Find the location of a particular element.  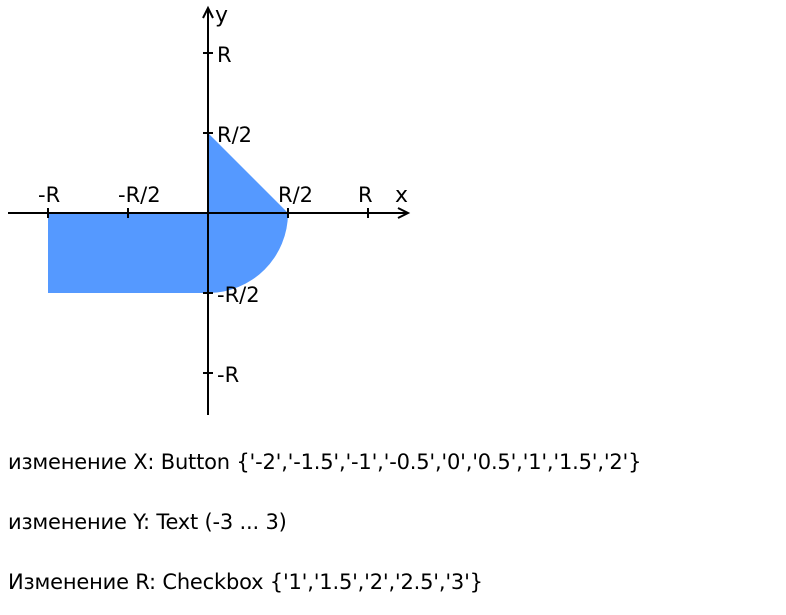

y-tick-label-neg-r: -R is located at coordinates (228, 375).